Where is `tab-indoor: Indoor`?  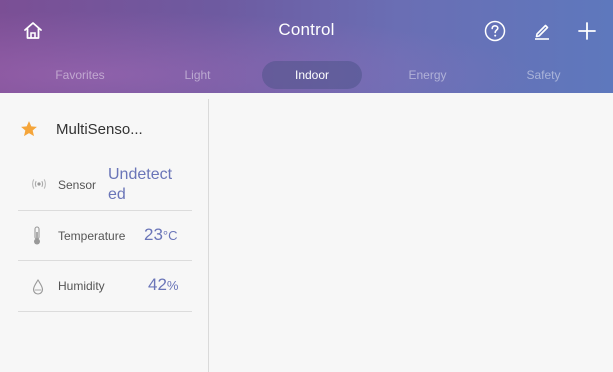
tab-indoor: Indoor is located at coordinates (312, 75).